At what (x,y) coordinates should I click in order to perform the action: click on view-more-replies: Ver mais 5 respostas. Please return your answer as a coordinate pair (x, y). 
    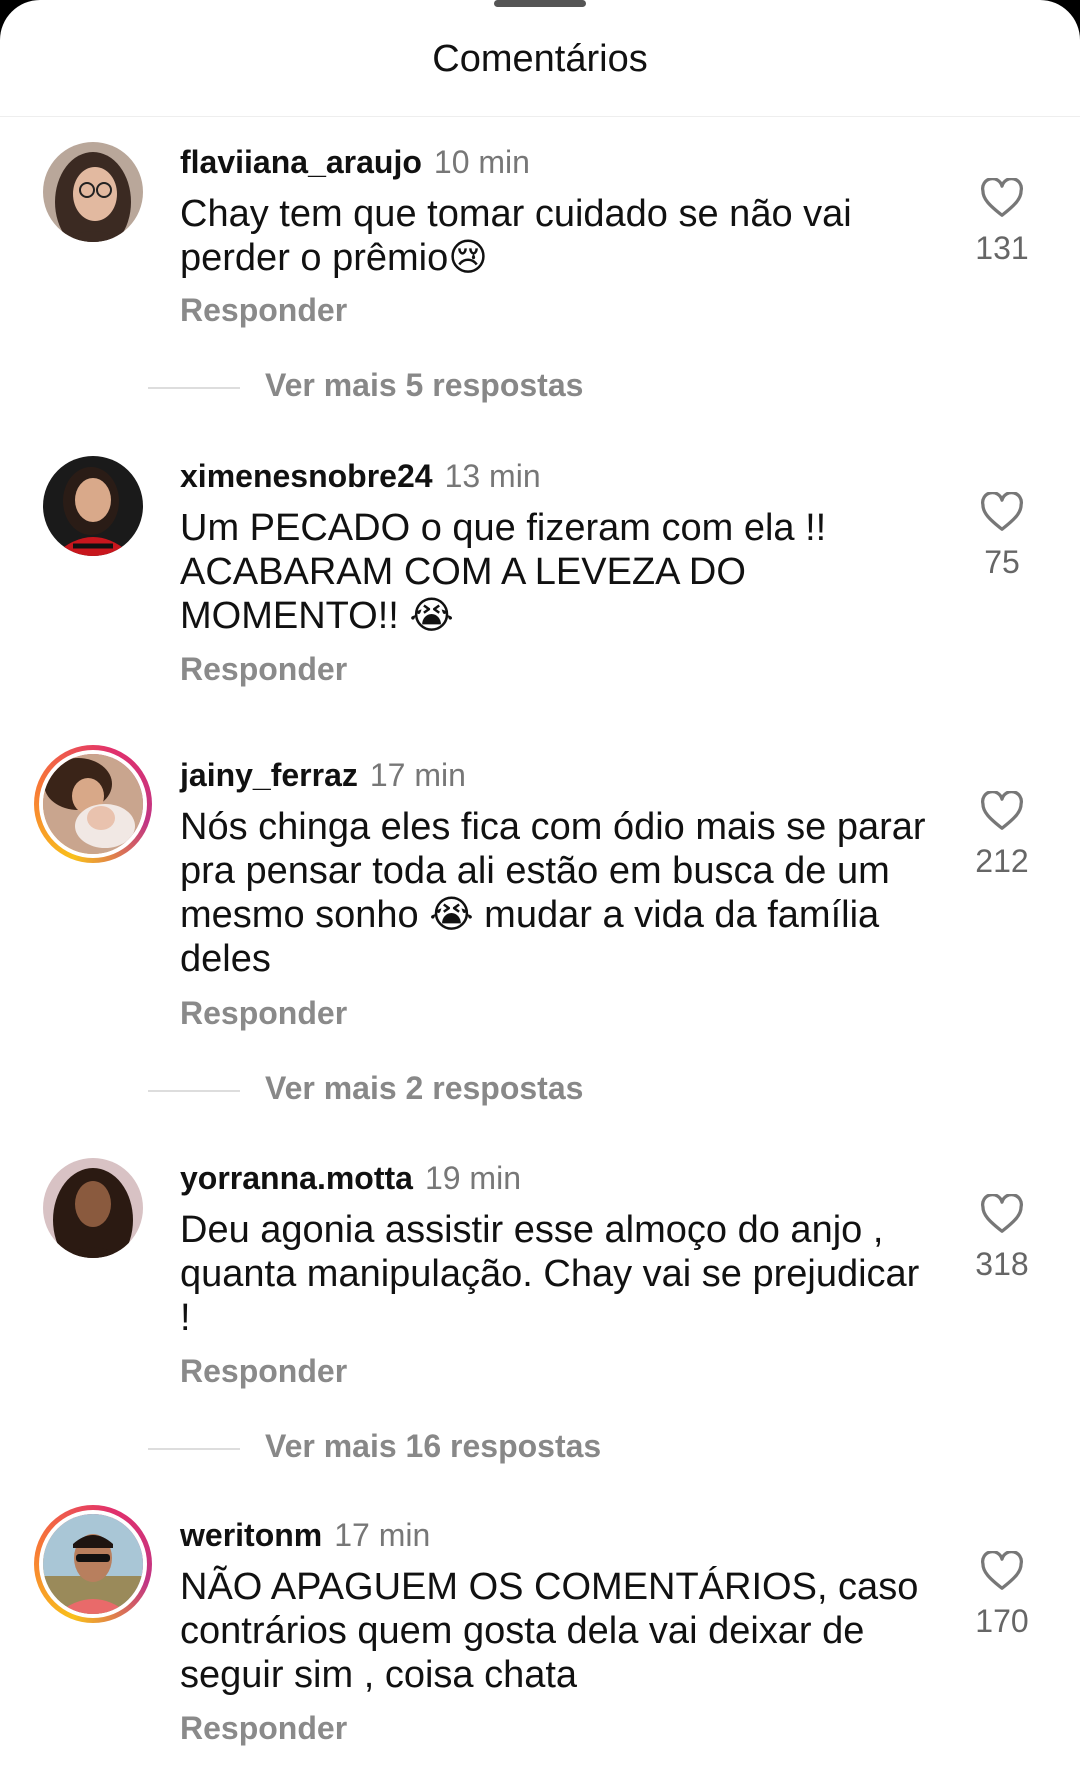
    Looking at the image, I should click on (540, 387).